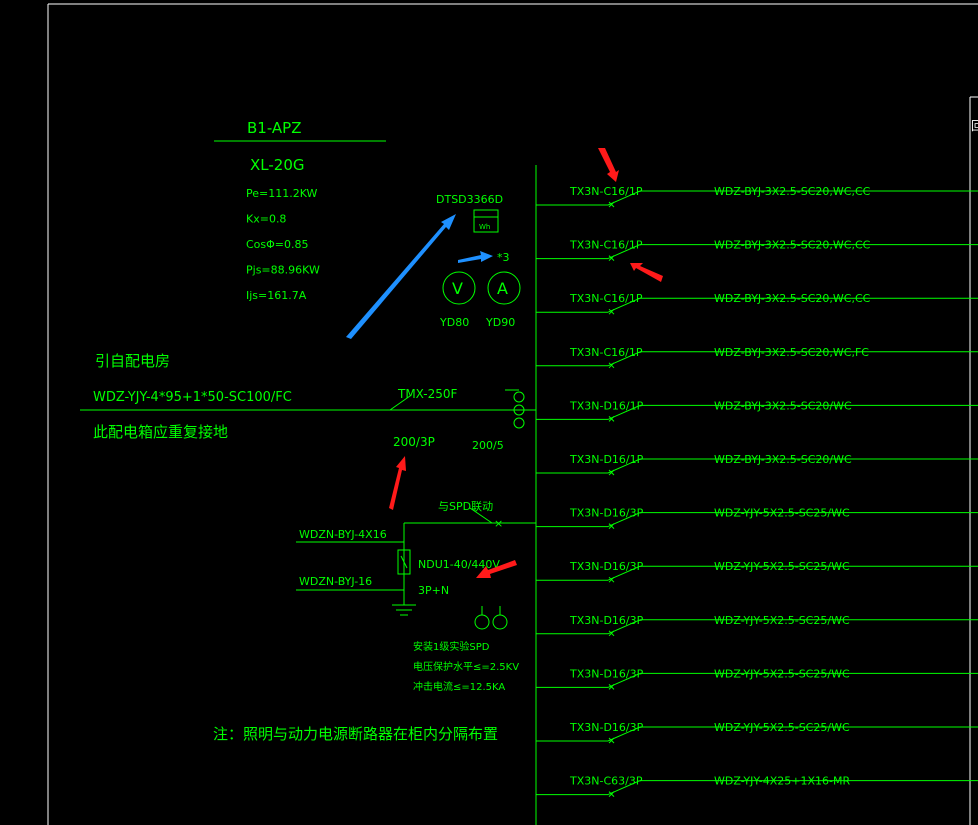  Describe the element at coordinates (266, 219) in the screenshot. I see `panel-param: Kx=0.8` at that location.